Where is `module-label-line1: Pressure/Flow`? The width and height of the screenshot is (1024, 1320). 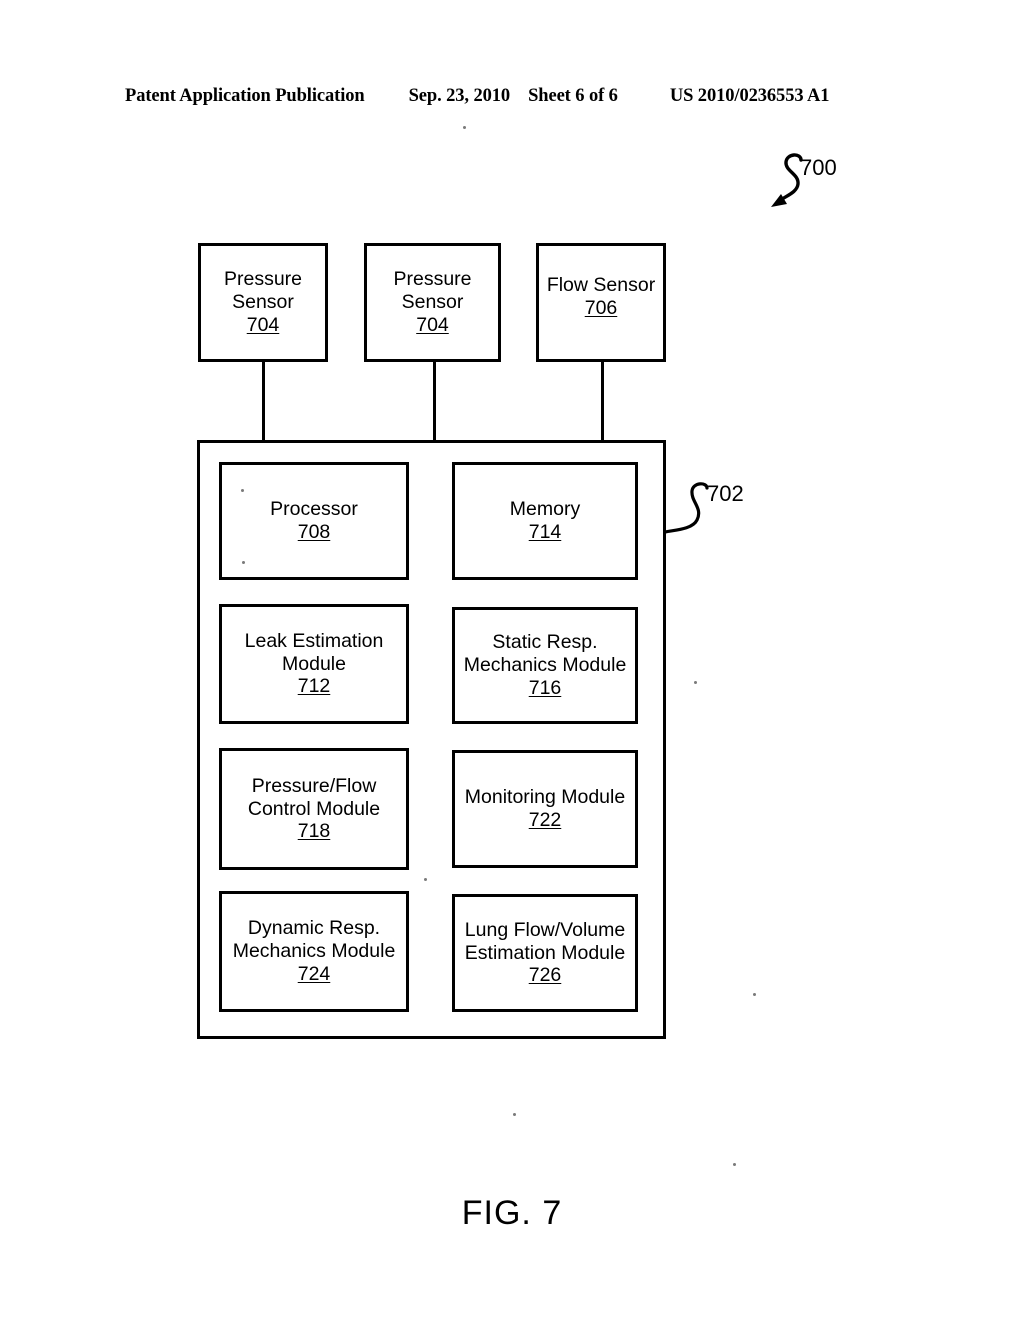 module-label-line1: Pressure/Flow is located at coordinates (314, 785).